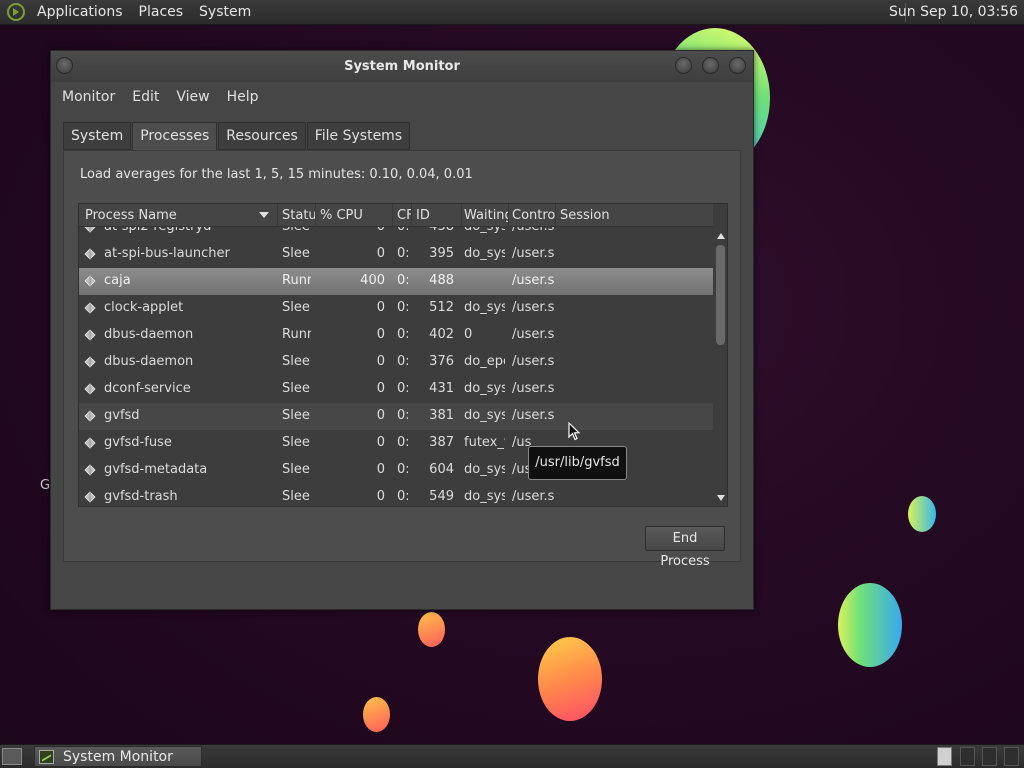 Image resolution: width=1024 pixels, height=768 pixels. I want to click on clock: Sun Sep 10, 03:56, so click(953, 12).